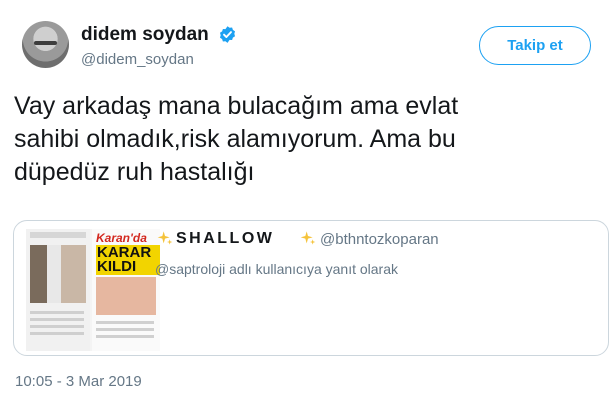 The height and width of the screenshot is (412, 612). What do you see at coordinates (225, 239) in the screenshot?
I see `quoted-display-name: SHALLOW` at bounding box center [225, 239].